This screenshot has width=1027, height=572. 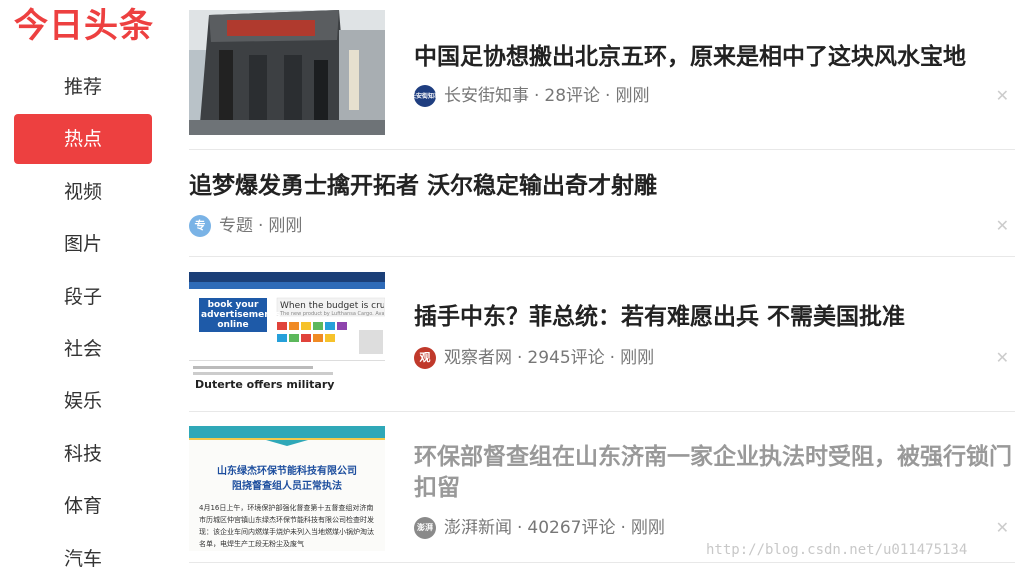 What do you see at coordinates (423, 186) in the screenshot?
I see `news-title: 追梦爆发勇士擒开拓者 沃尔稳定输出奇才射雕` at bounding box center [423, 186].